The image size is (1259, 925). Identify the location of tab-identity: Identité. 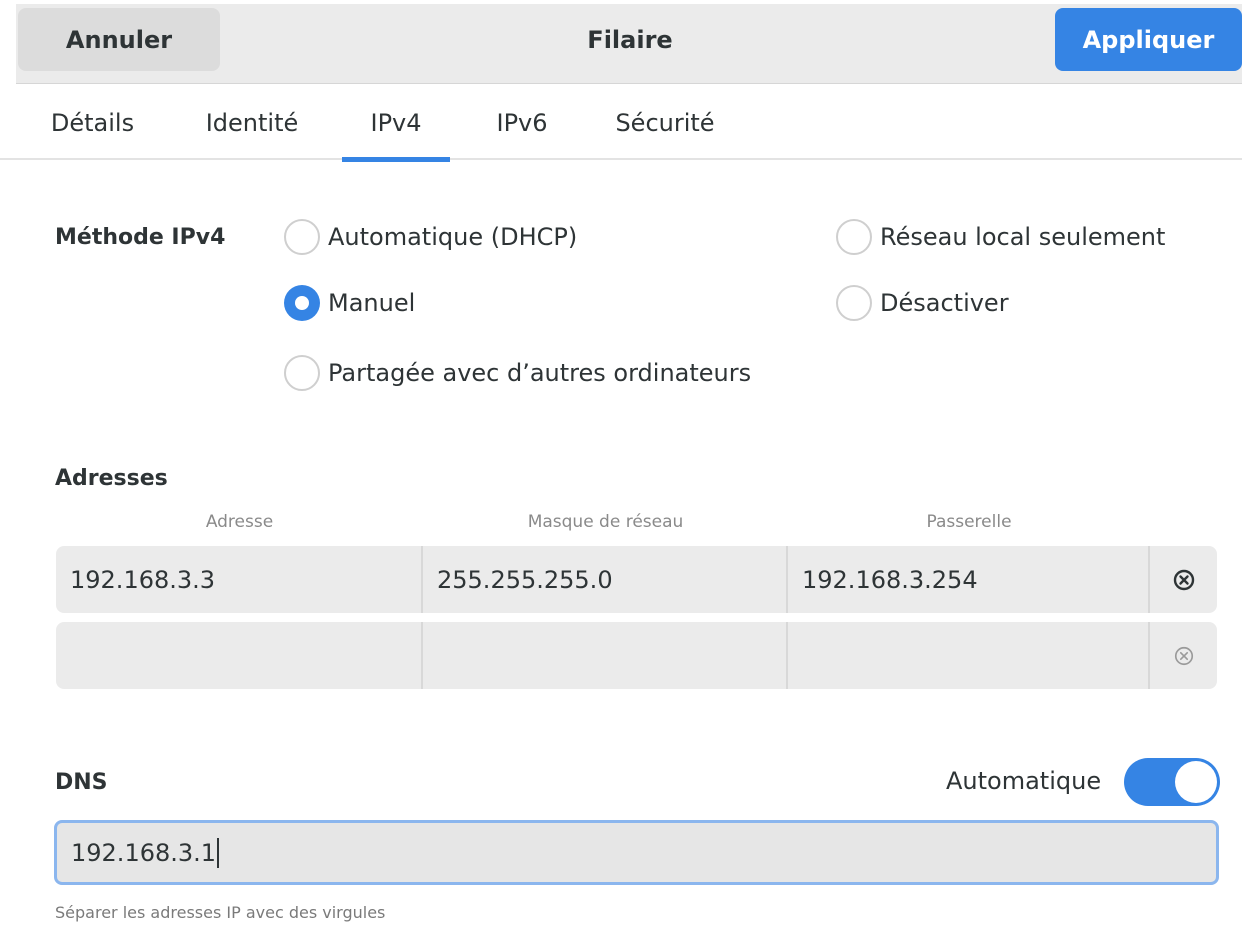
(252, 123).